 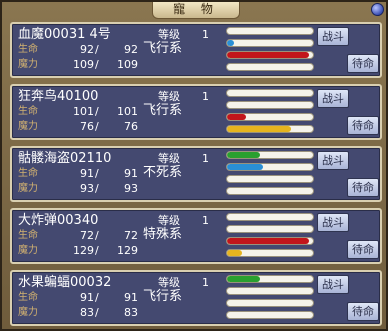 I want to click on mp-current: 109, so click(x=83, y=64).